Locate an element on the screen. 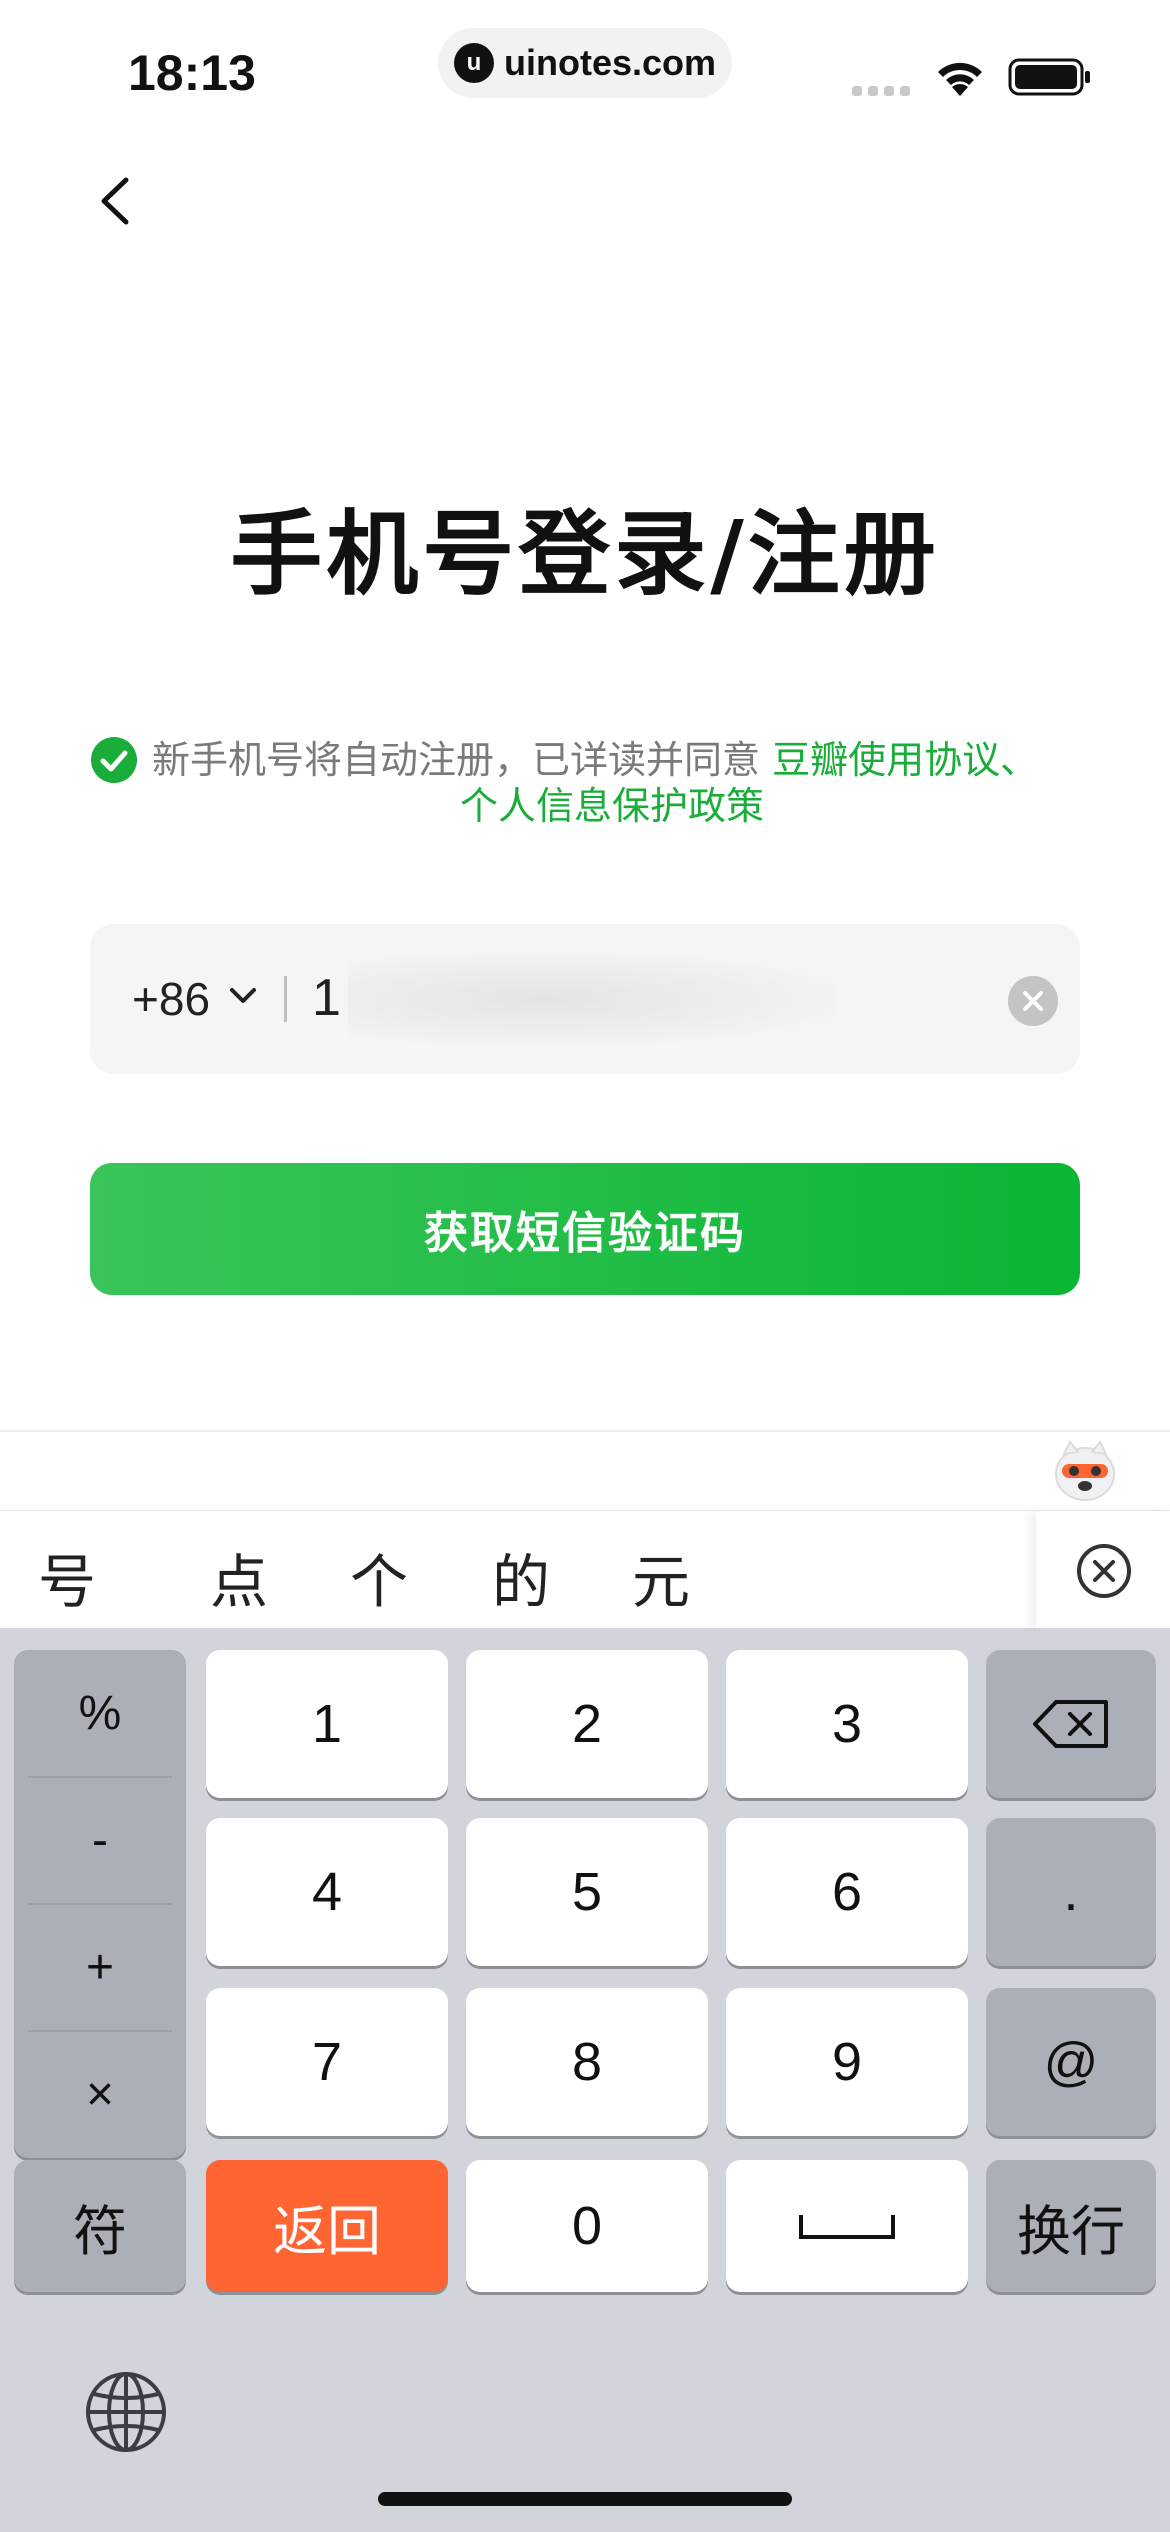 This screenshot has width=1170, height=2532. symbol-column: % - + × is located at coordinates (100, 1904).